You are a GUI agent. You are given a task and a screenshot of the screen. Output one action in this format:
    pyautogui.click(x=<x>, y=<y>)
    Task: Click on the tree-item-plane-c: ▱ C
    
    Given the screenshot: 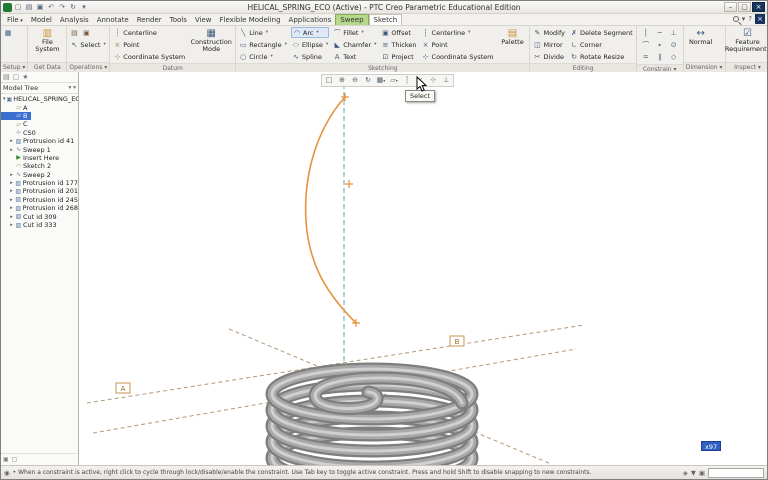 What is the action you would take?
    pyautogui.click(x=39, y=124)
    